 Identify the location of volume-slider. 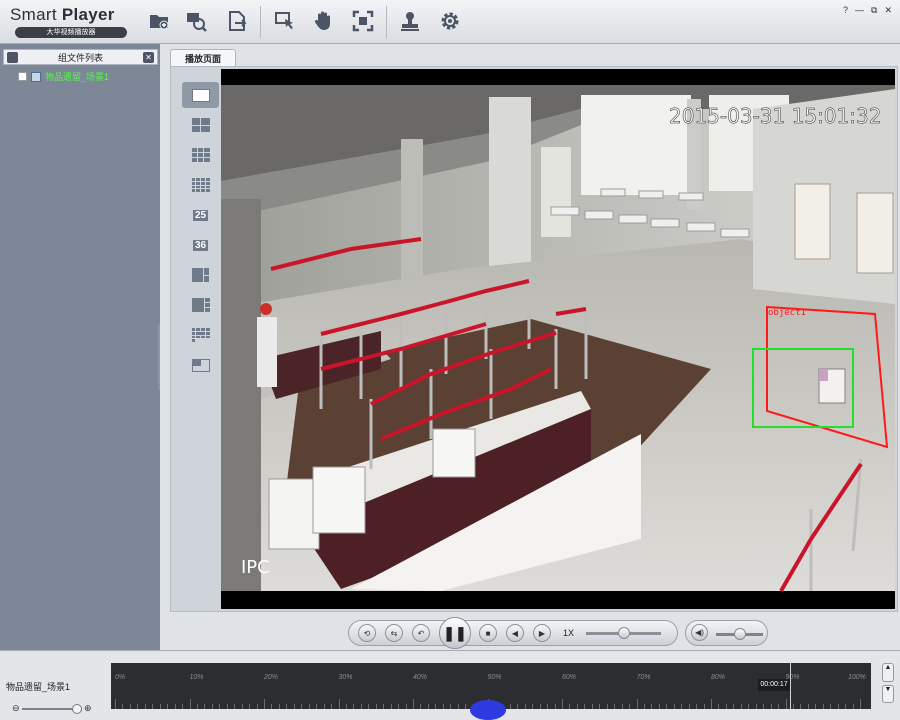
(739, 634).